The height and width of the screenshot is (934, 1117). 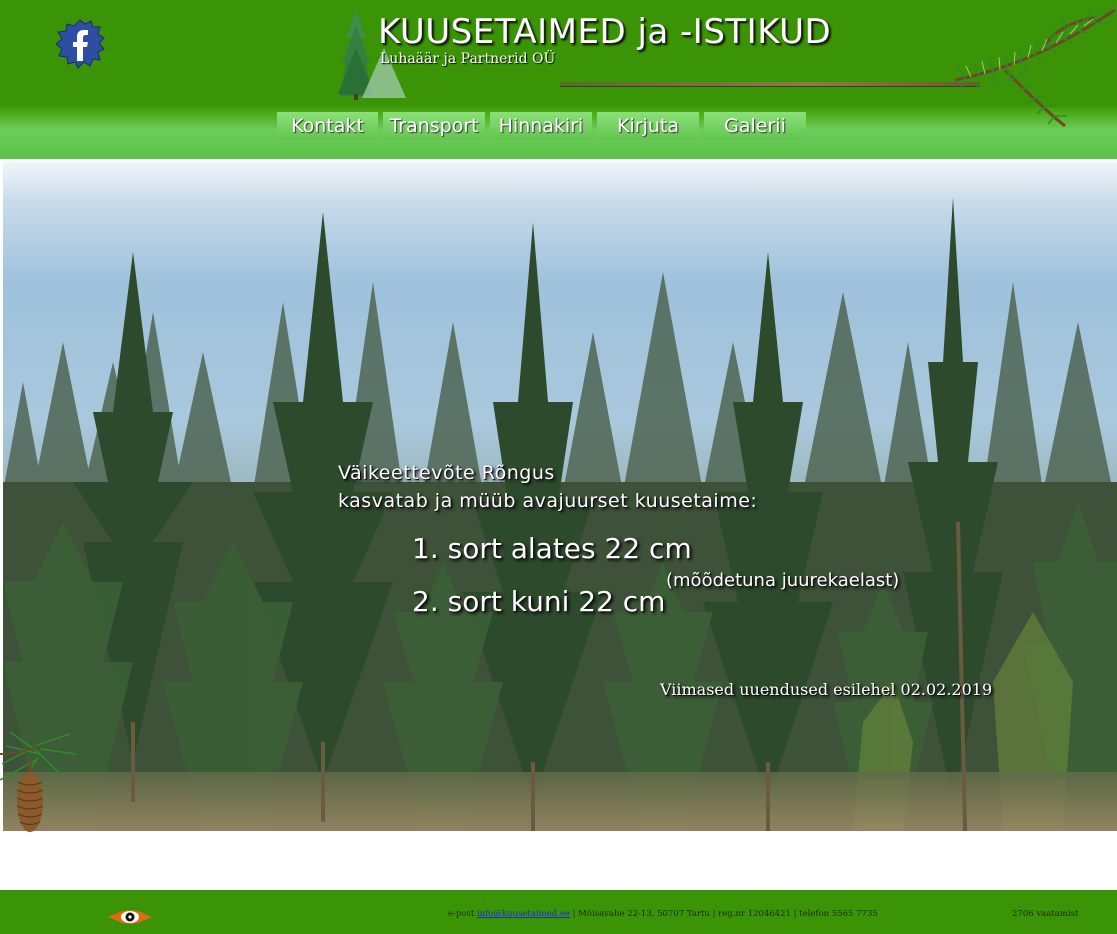 What do you see at coordinates (130, 917) in the screenshot?
I see `eye-icon` at bounding box center [130, 917].